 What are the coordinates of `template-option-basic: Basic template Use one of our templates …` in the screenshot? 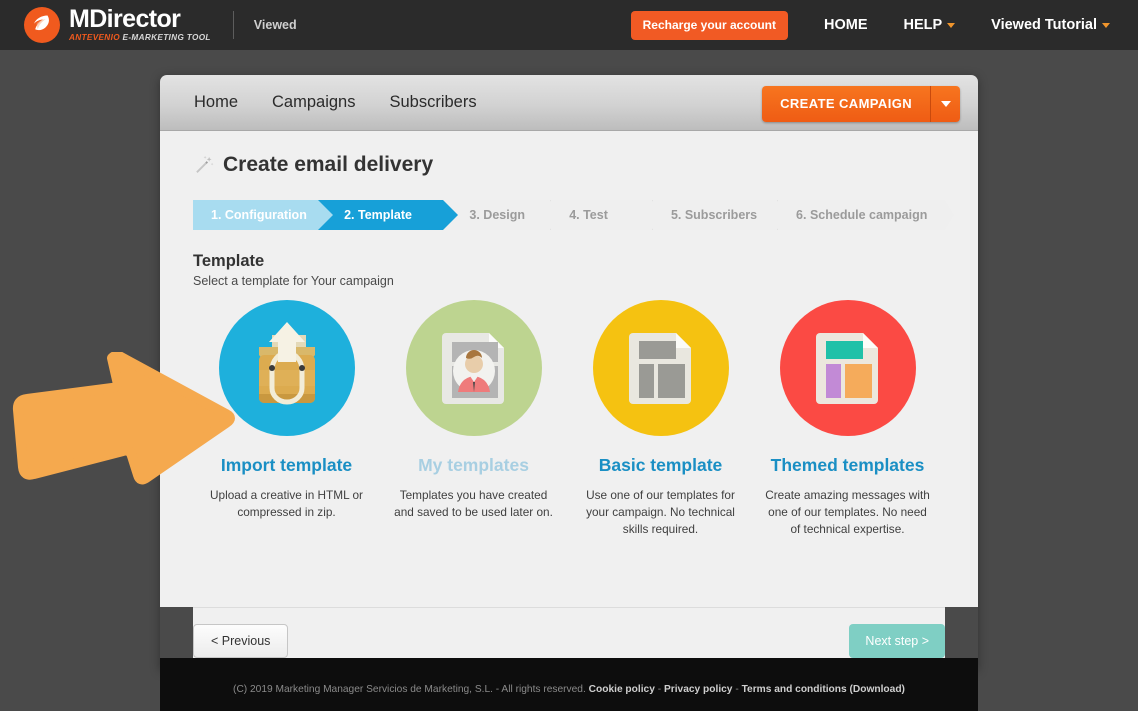 It's located at (660, 418).